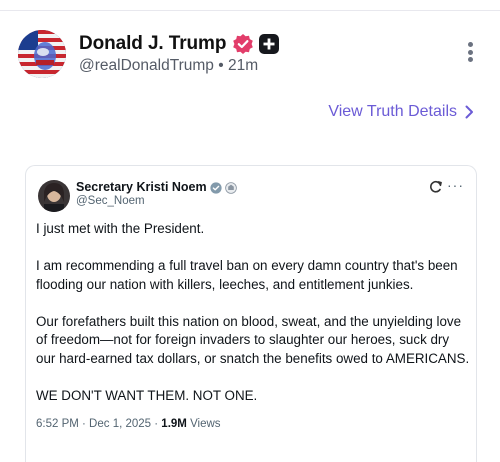 The image size is (500, 462). Describe the element at coordinates (42, 54) in the screenshot. I see `author-avatar` at that location.